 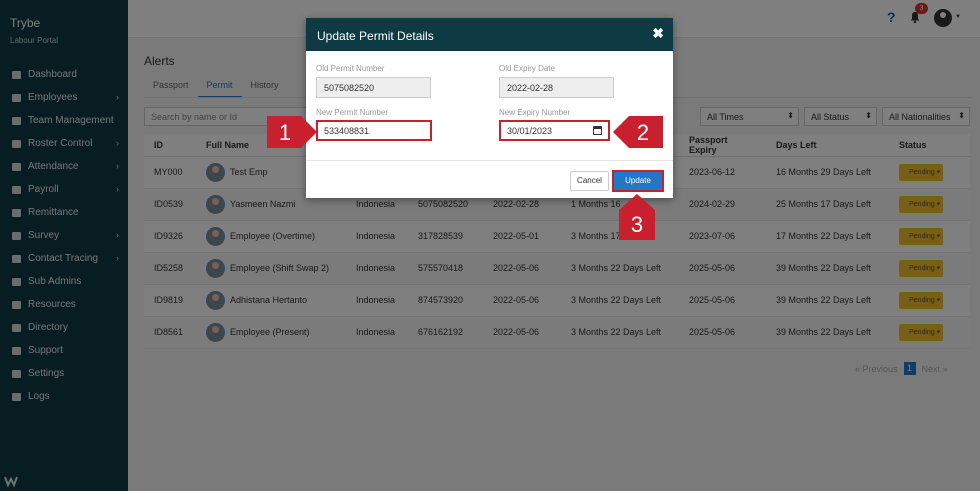 I want to click on new-permit-label: New Permit Number, so click(x=352, y=112).